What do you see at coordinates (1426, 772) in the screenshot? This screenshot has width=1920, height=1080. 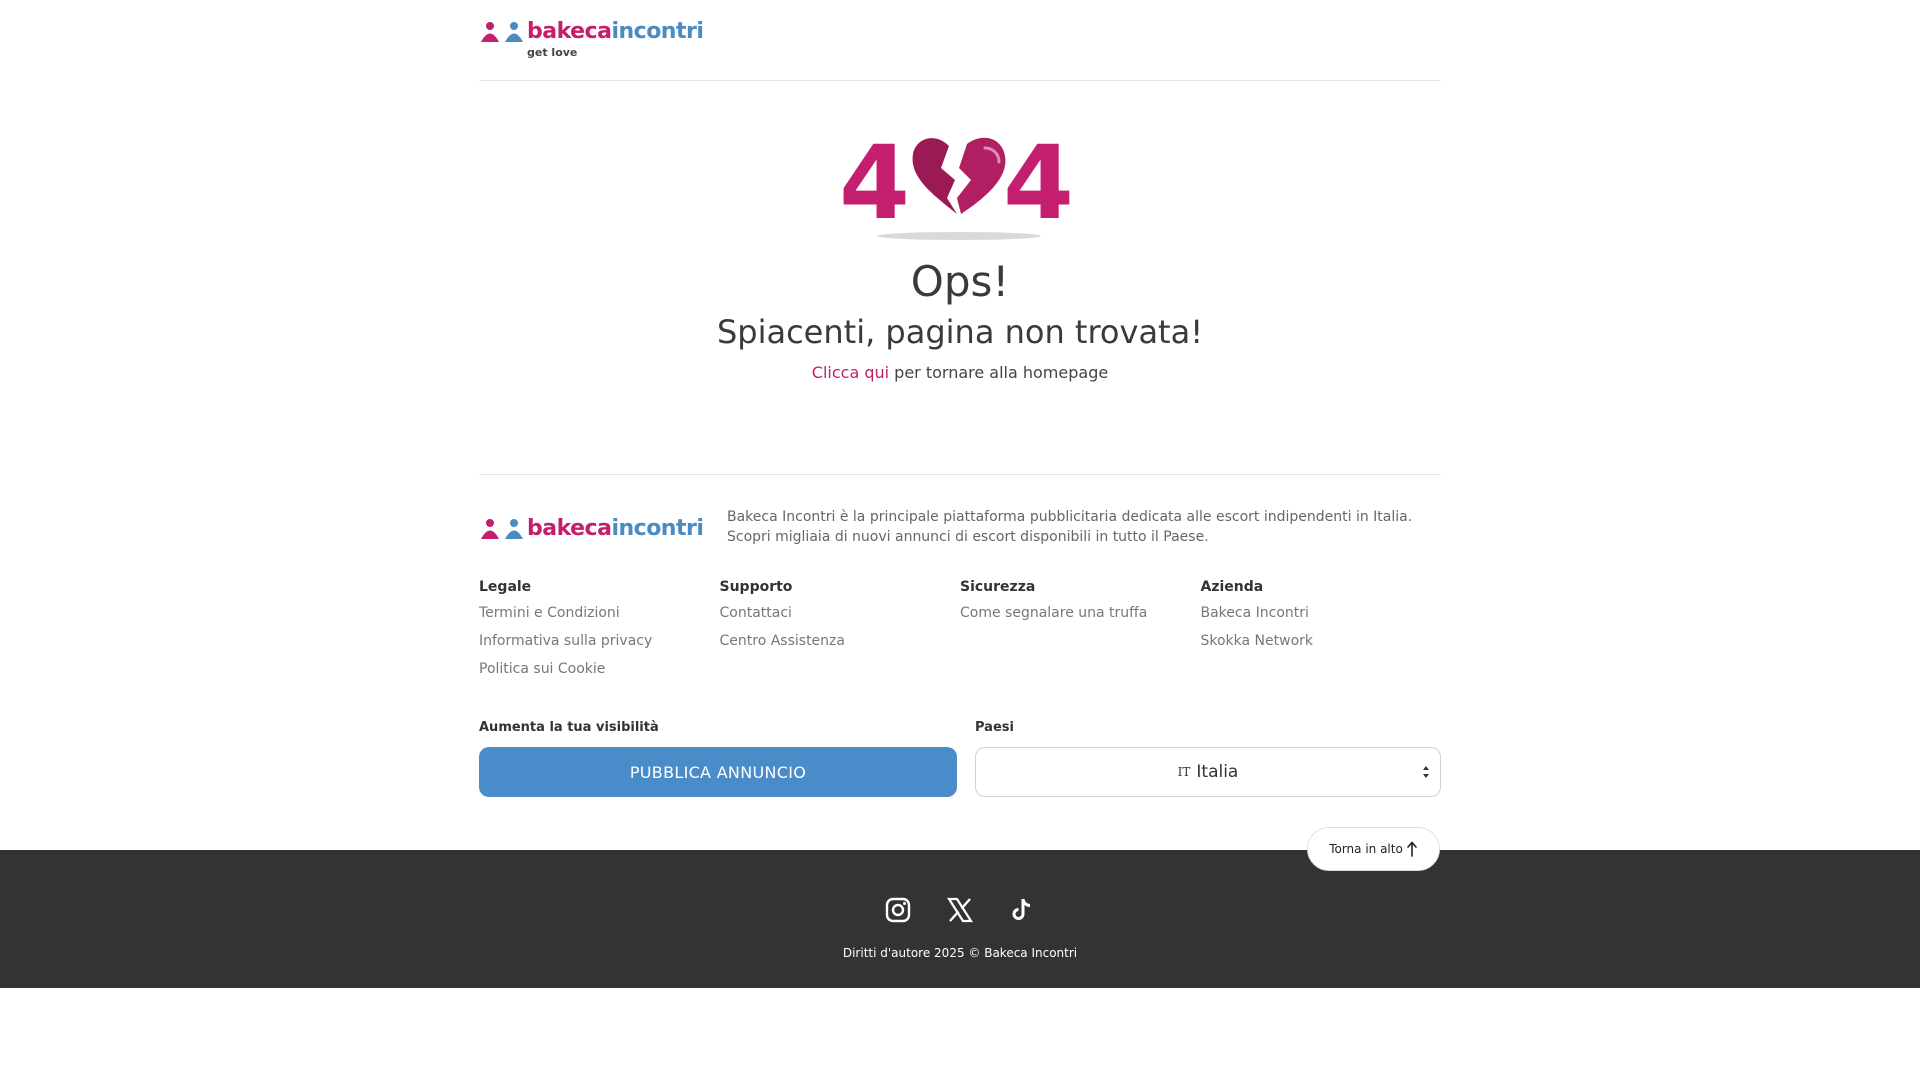 I see `select-arrows-icon` at bounding box center [1426, 772].